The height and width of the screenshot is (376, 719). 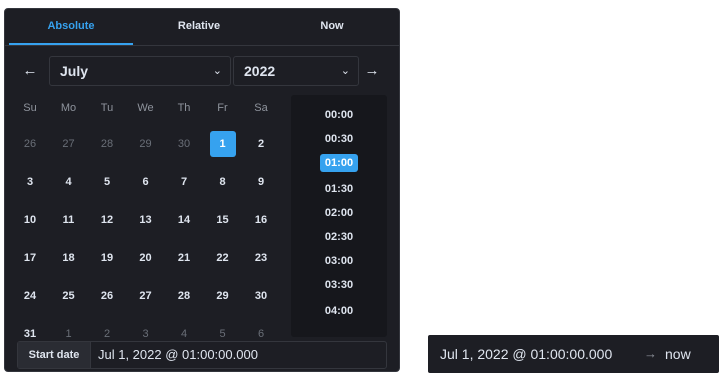 I want to click on weekday-label: Sa, so click(x=261, y=108).